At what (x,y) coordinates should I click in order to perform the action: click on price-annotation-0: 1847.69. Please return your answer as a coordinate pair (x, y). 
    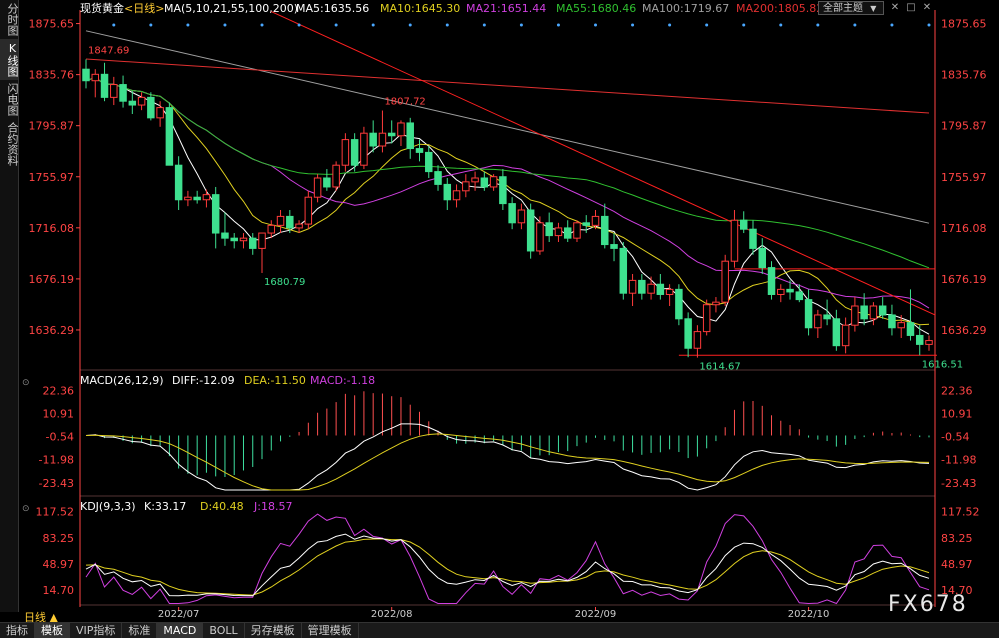
    Looking at the image, I should click on (108, 50).